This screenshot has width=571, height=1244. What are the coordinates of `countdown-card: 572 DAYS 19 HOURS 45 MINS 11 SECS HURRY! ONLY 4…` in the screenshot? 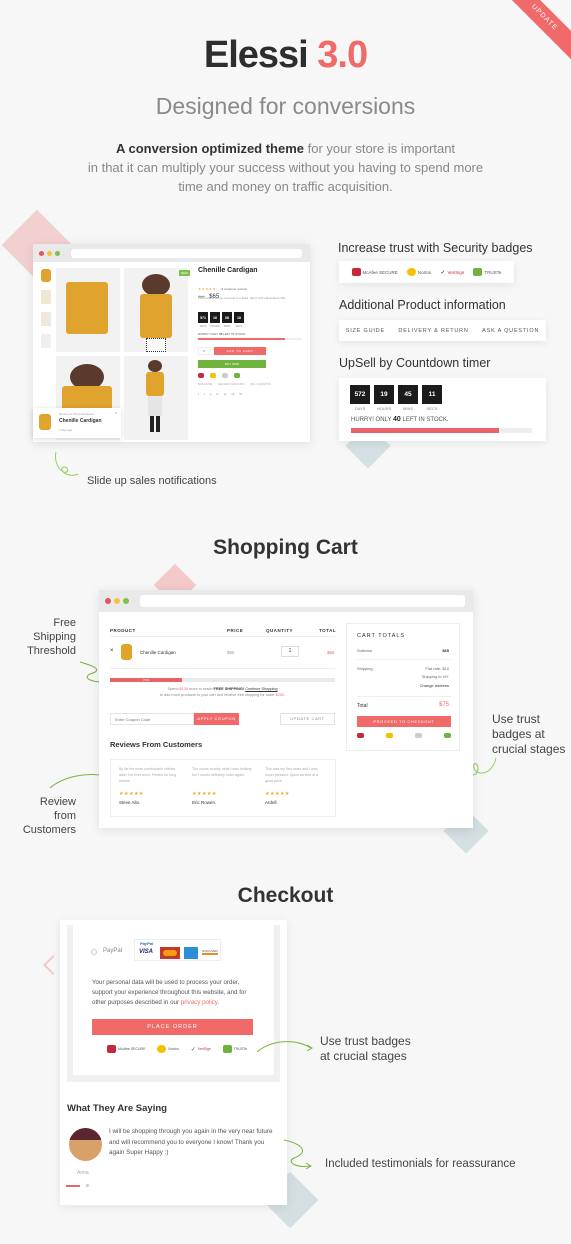 It's located at (442, 409).